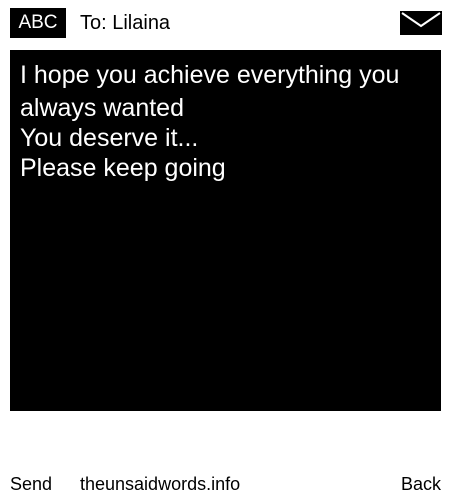 The width and height of the screenshot is (450, 500). Describe the element at coordinates (421, 484) in the screenshot. I see `back-button: Back` at that location.